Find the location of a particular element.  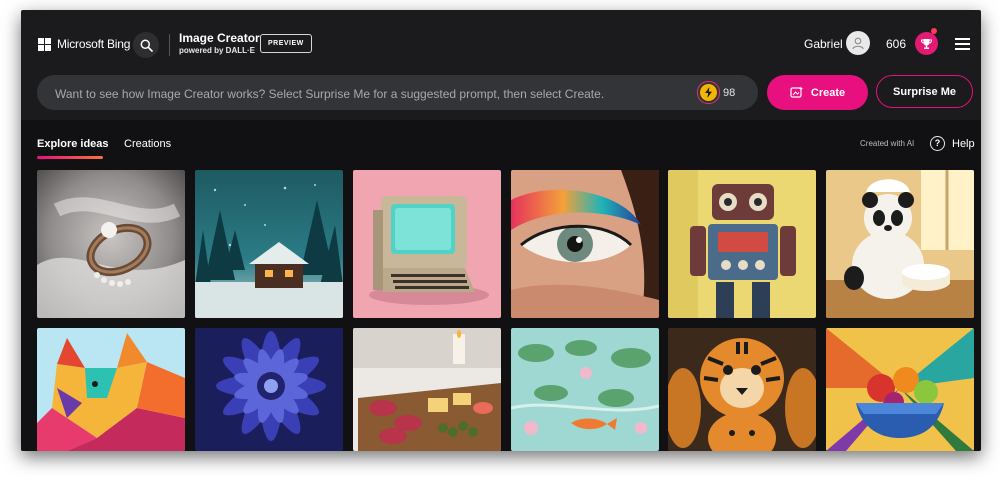

avatar is located at coordinates (858, 43).